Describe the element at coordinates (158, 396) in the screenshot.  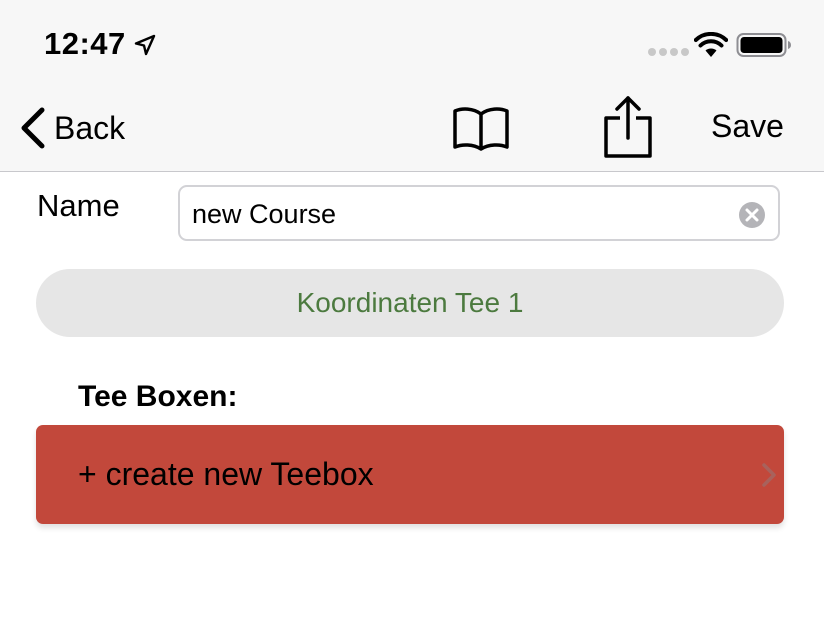
I see `teebox-section-title: Tee Boxen:` at that location.